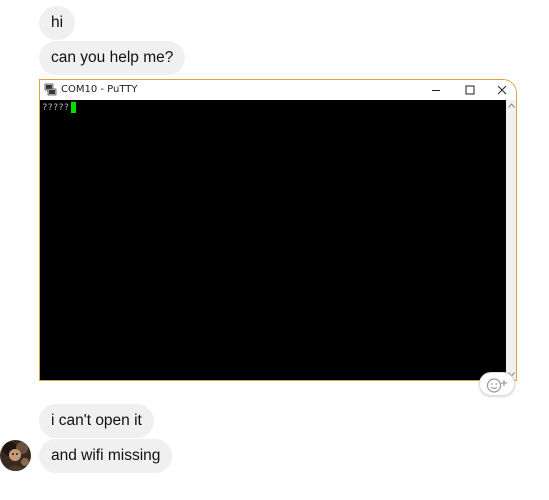 The height and width of the screenshot is (500, 549). I want to click on message-text: hi, so click(57, 22).